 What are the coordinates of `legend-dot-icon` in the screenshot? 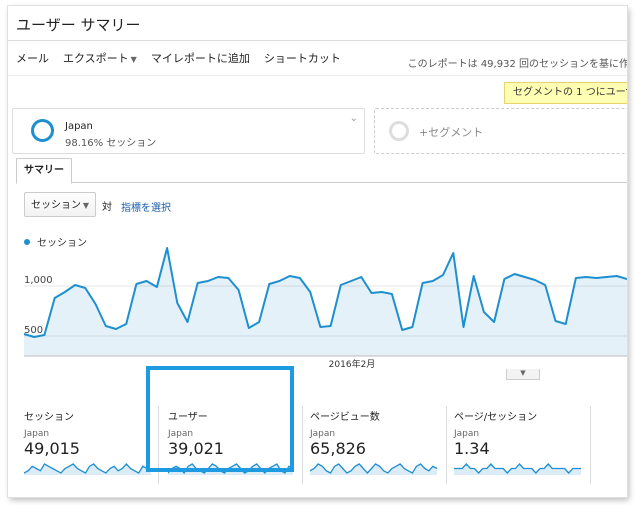 It's located at (27, 241).